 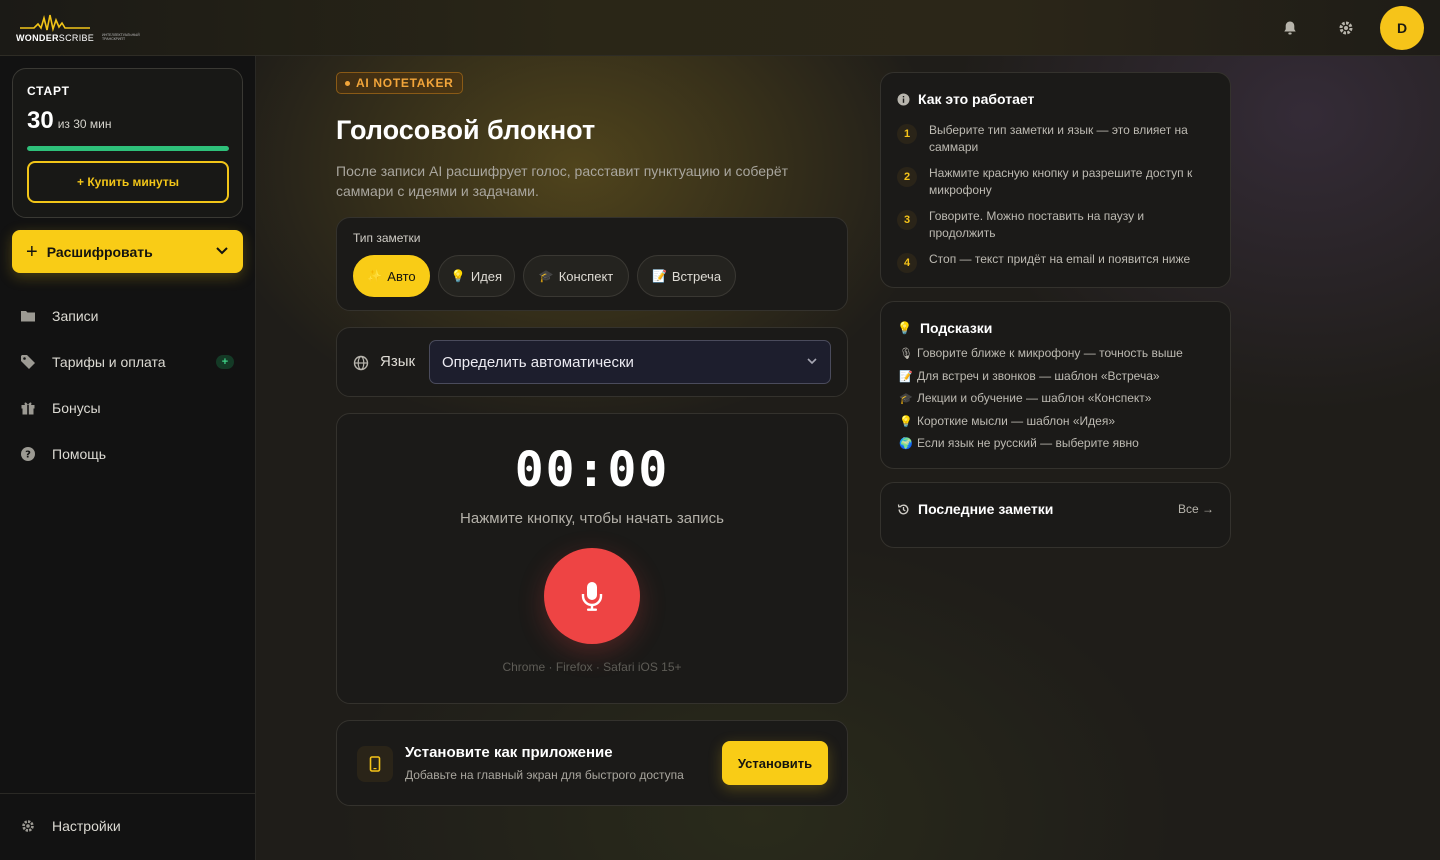 What do you see at coordinates (361, 365) in the screenshot?
I see `globe-icon` at bounding box center [361, 365].